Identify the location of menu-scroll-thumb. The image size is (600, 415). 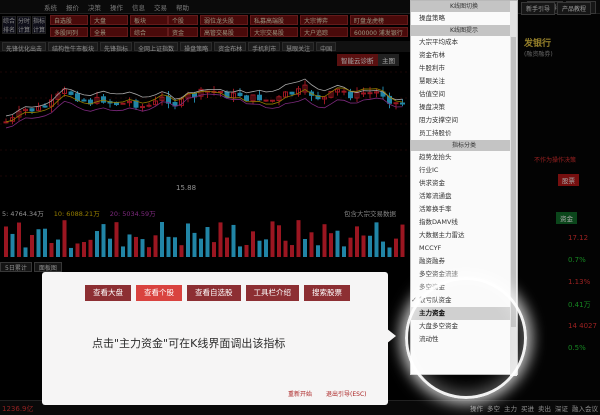
(513, 182).